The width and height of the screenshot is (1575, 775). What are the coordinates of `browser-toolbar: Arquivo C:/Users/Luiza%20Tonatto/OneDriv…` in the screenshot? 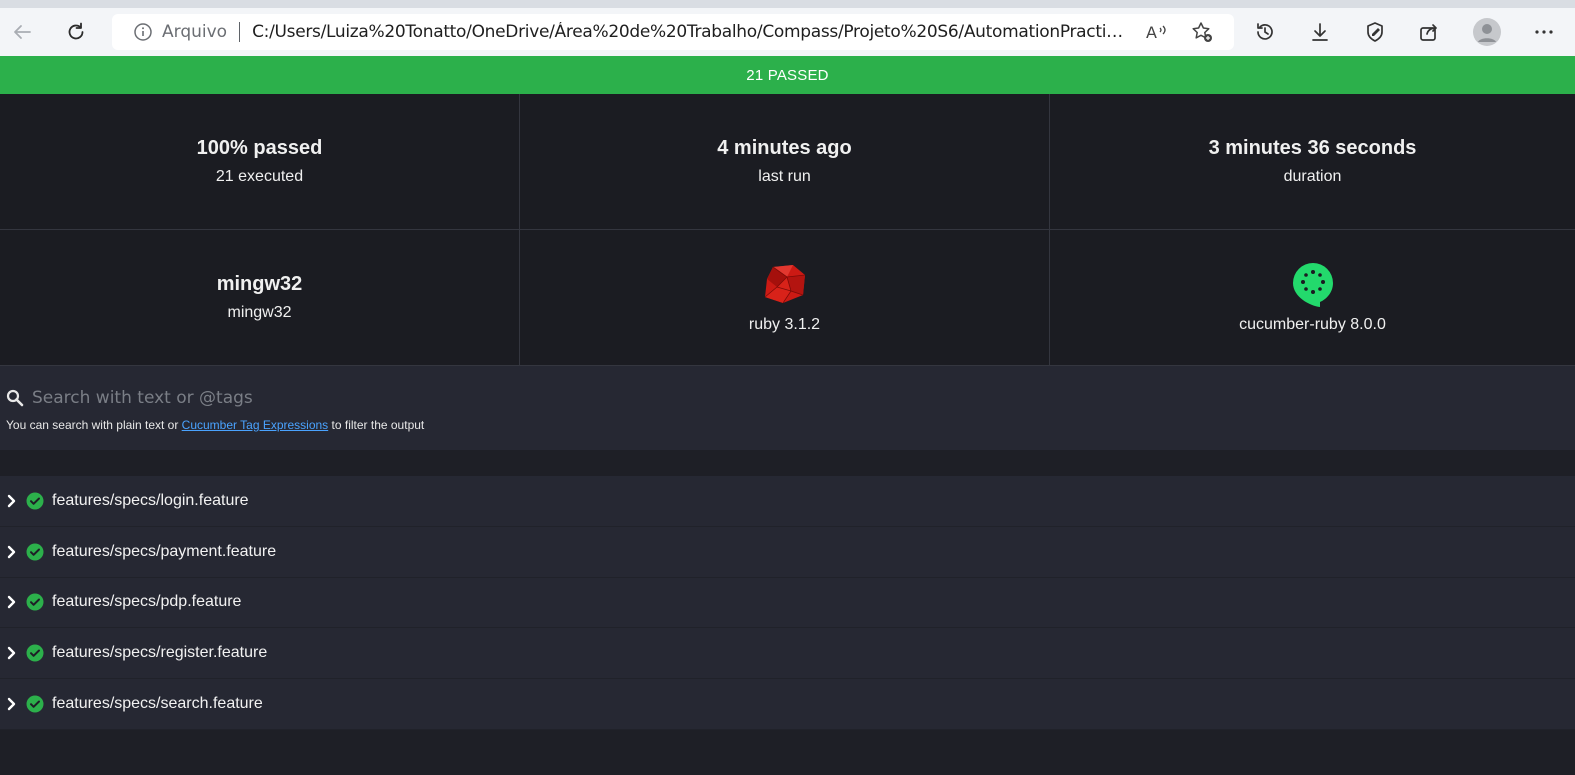 It's located at (787, 32).